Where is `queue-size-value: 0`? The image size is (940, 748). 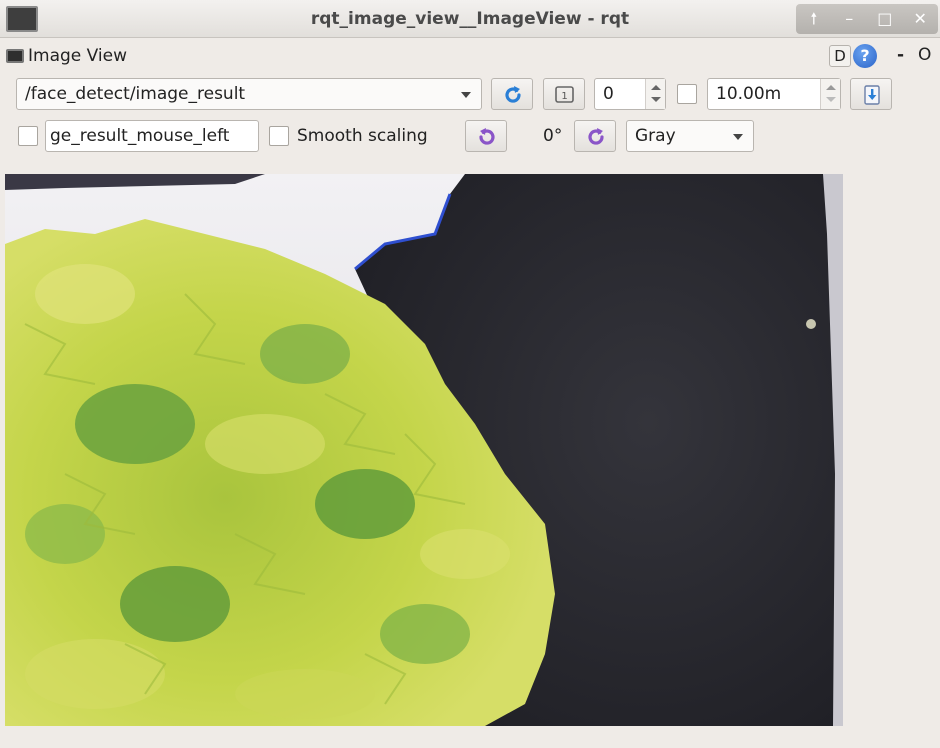
queue-size-value: 0 is located at coordinates (608, 94).